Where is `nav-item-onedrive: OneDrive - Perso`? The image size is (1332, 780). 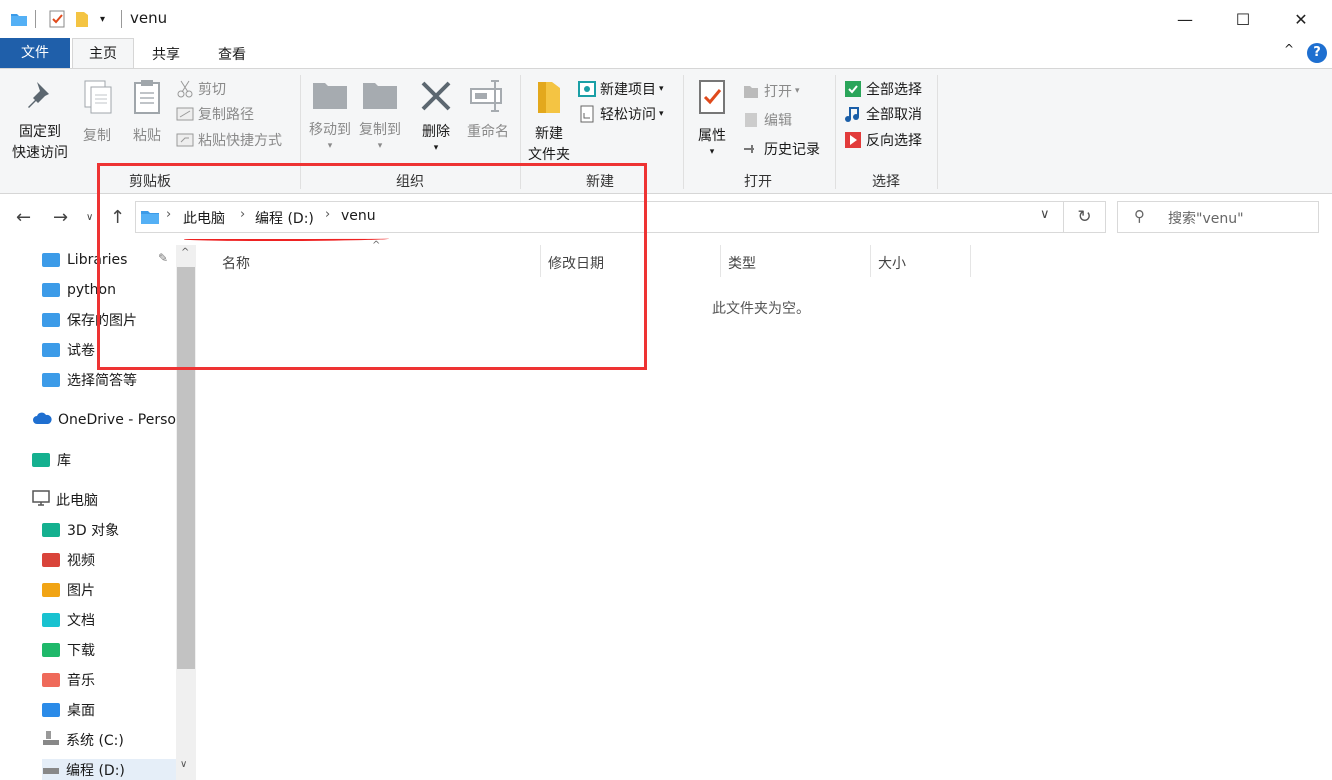 nav-item-onedrive: OneDrive - Perso is located at coordinates (104, 420).